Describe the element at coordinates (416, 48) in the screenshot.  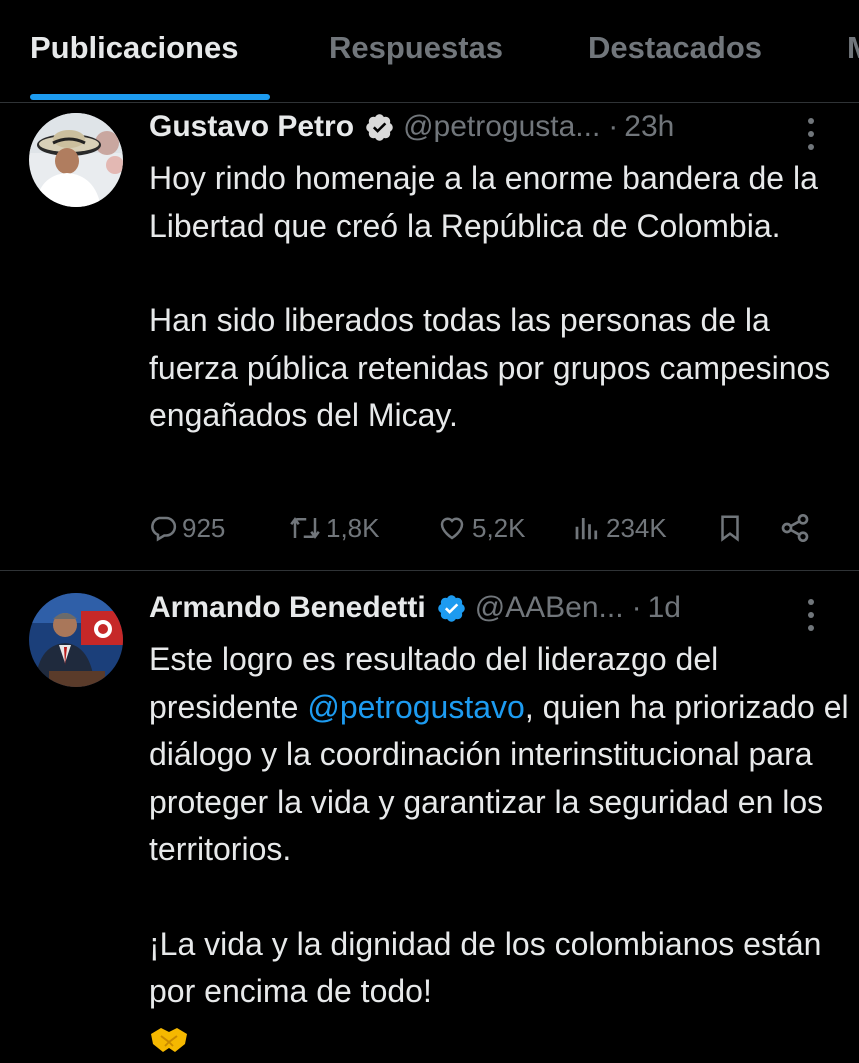
I see `tab-respuestas: Respuestas` at that location.